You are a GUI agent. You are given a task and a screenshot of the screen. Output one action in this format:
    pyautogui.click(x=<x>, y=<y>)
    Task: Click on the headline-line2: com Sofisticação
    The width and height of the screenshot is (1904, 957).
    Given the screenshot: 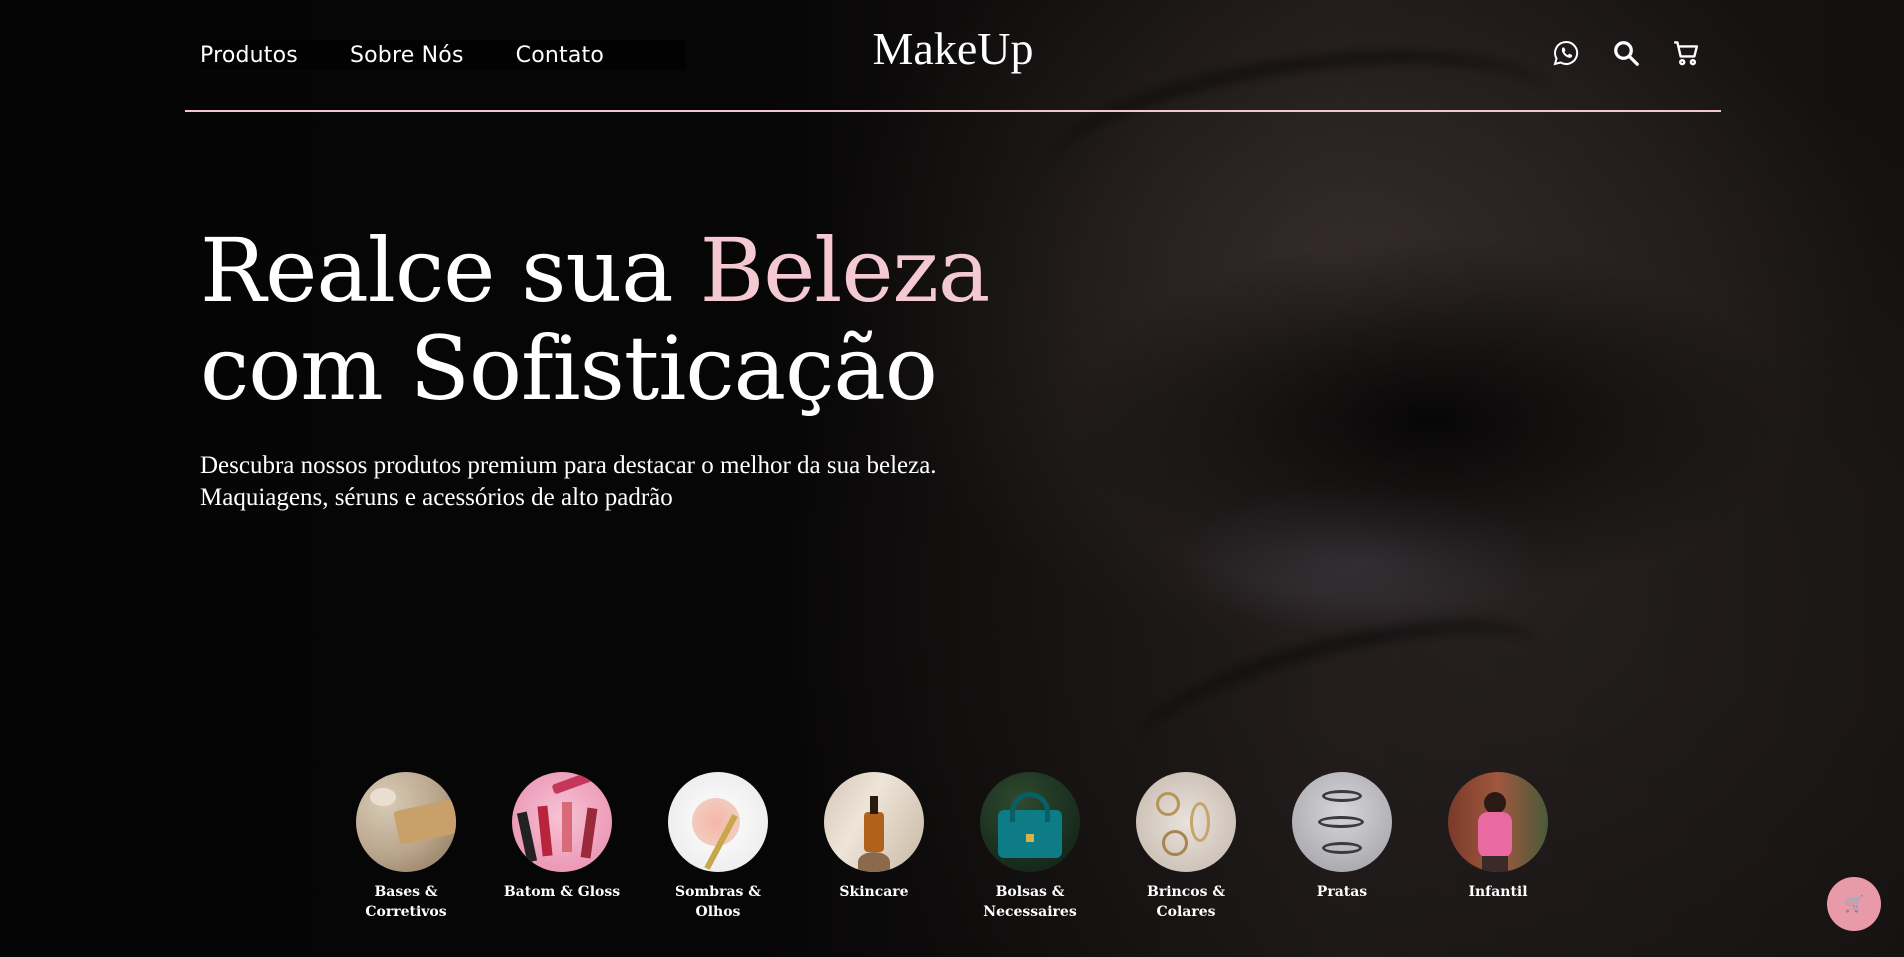 What is the action you would take?
    pyautogui.click(x=569, y=368)
    